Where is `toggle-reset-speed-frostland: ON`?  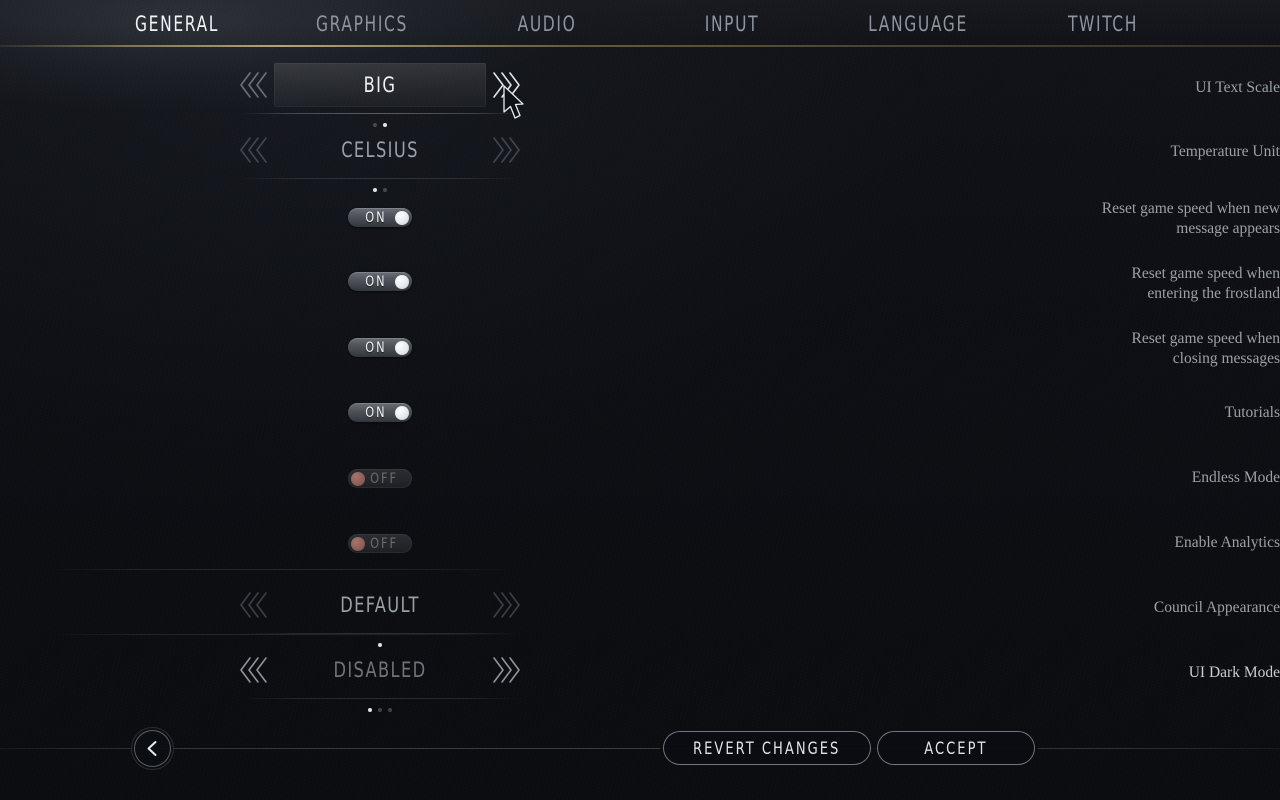
toggle-reset-speed-frostland: ON is located at coordinates (380, 281).